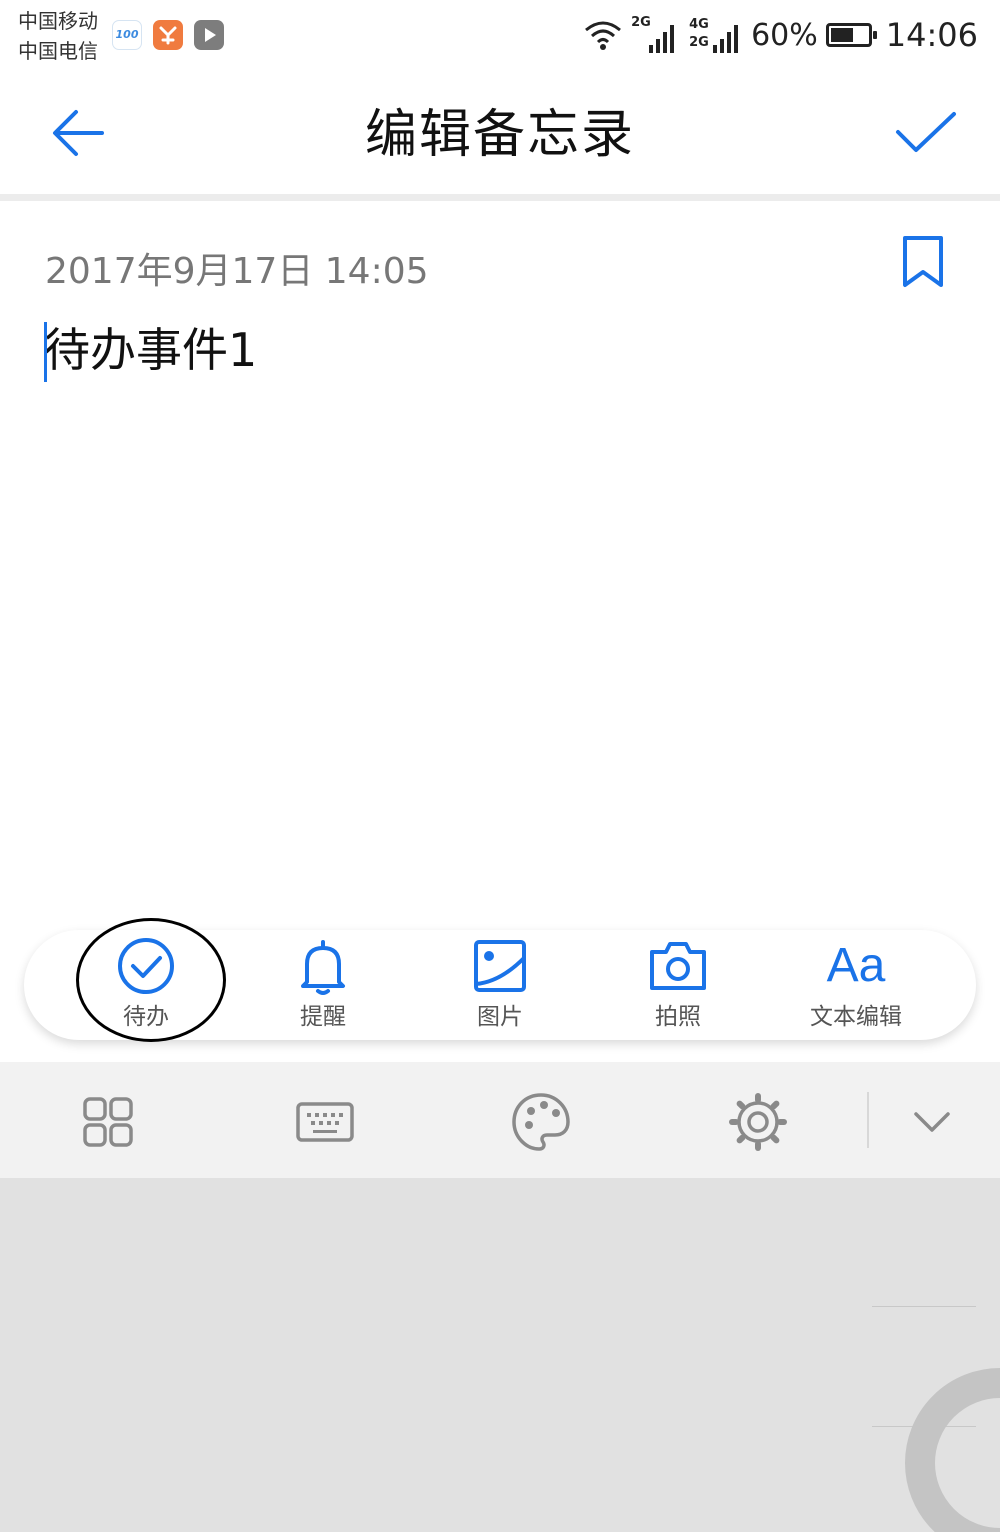  I want to click on settings-icon, so click(758, 1122).